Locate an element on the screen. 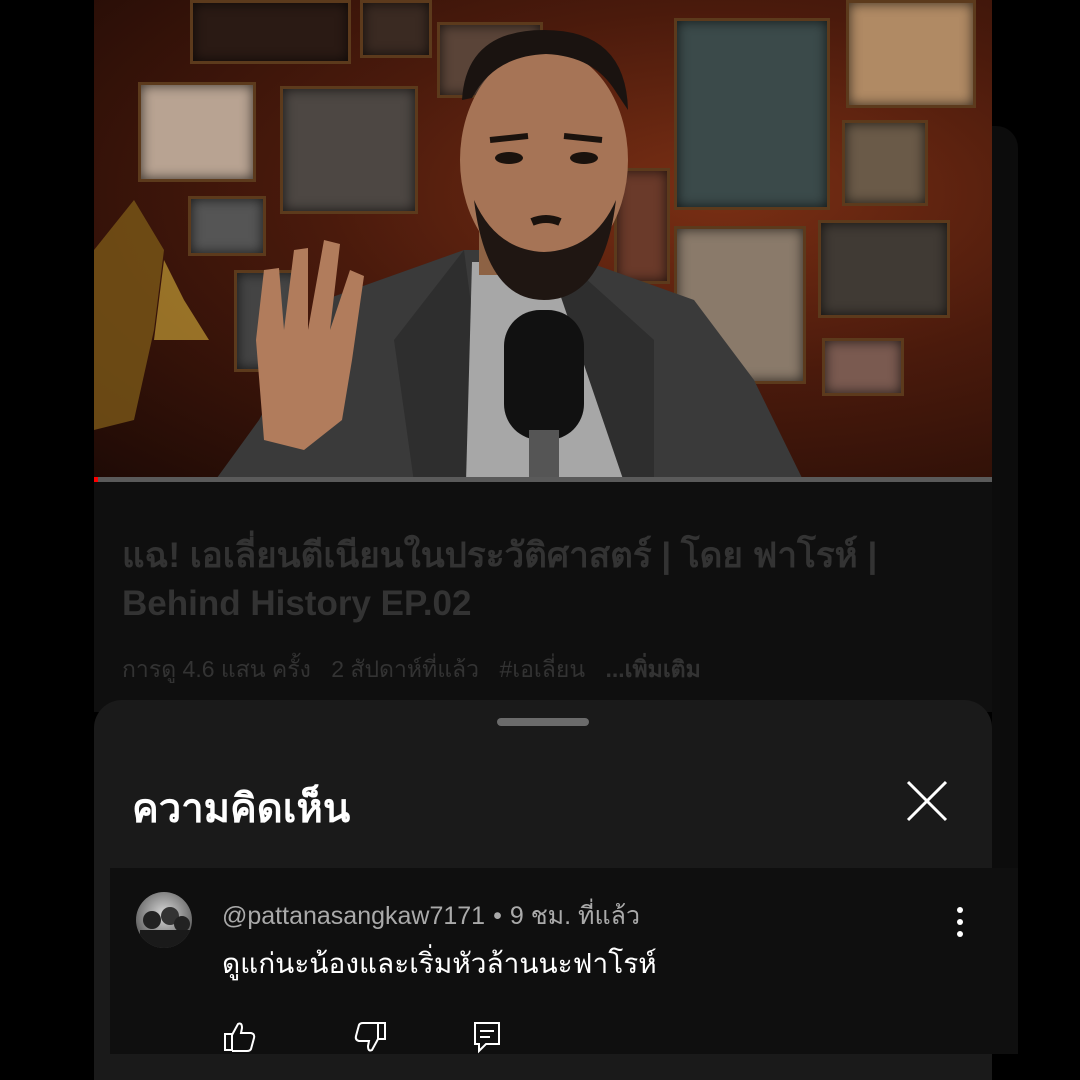  reply-button is located at coordinates (488, 1037).